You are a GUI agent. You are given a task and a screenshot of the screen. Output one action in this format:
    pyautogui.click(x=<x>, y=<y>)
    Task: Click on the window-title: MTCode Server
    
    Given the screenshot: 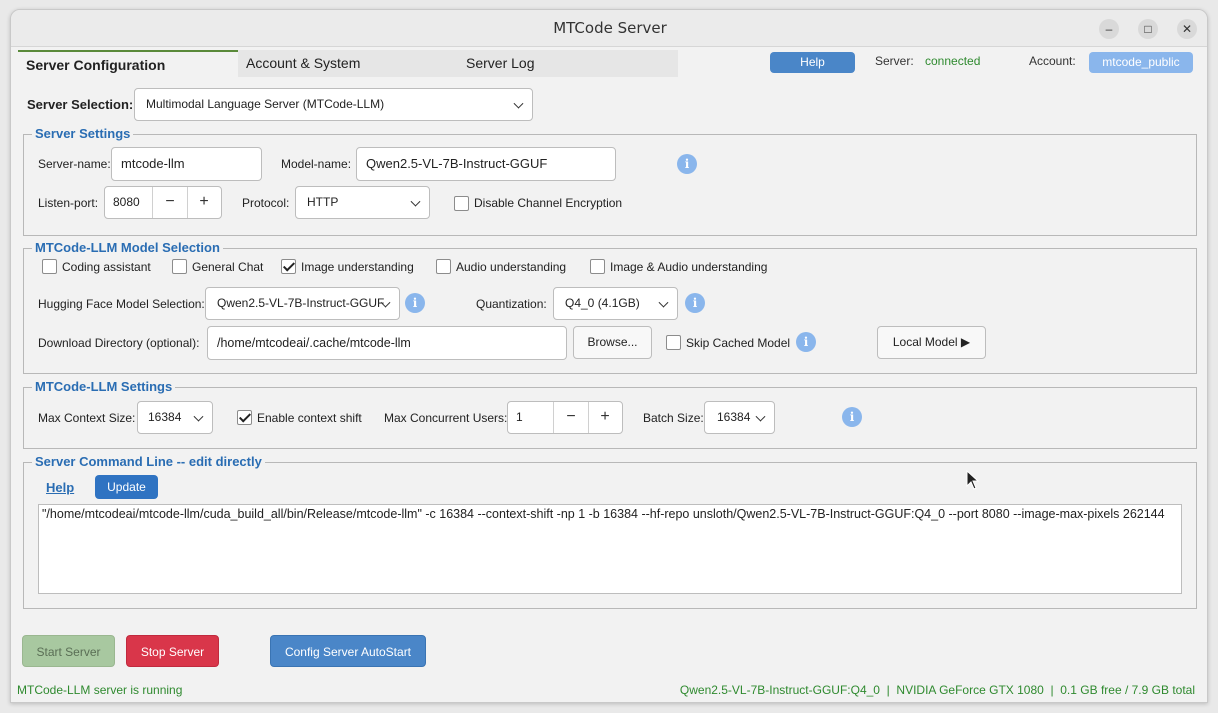 What is the action you would take?
    pyautogui.click(x=610, y=28)
    